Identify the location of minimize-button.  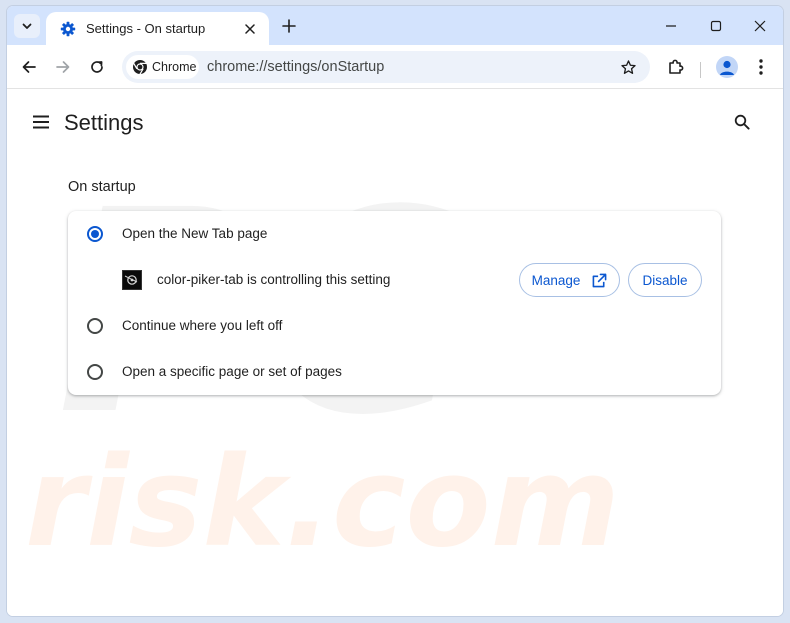
(671, 26).